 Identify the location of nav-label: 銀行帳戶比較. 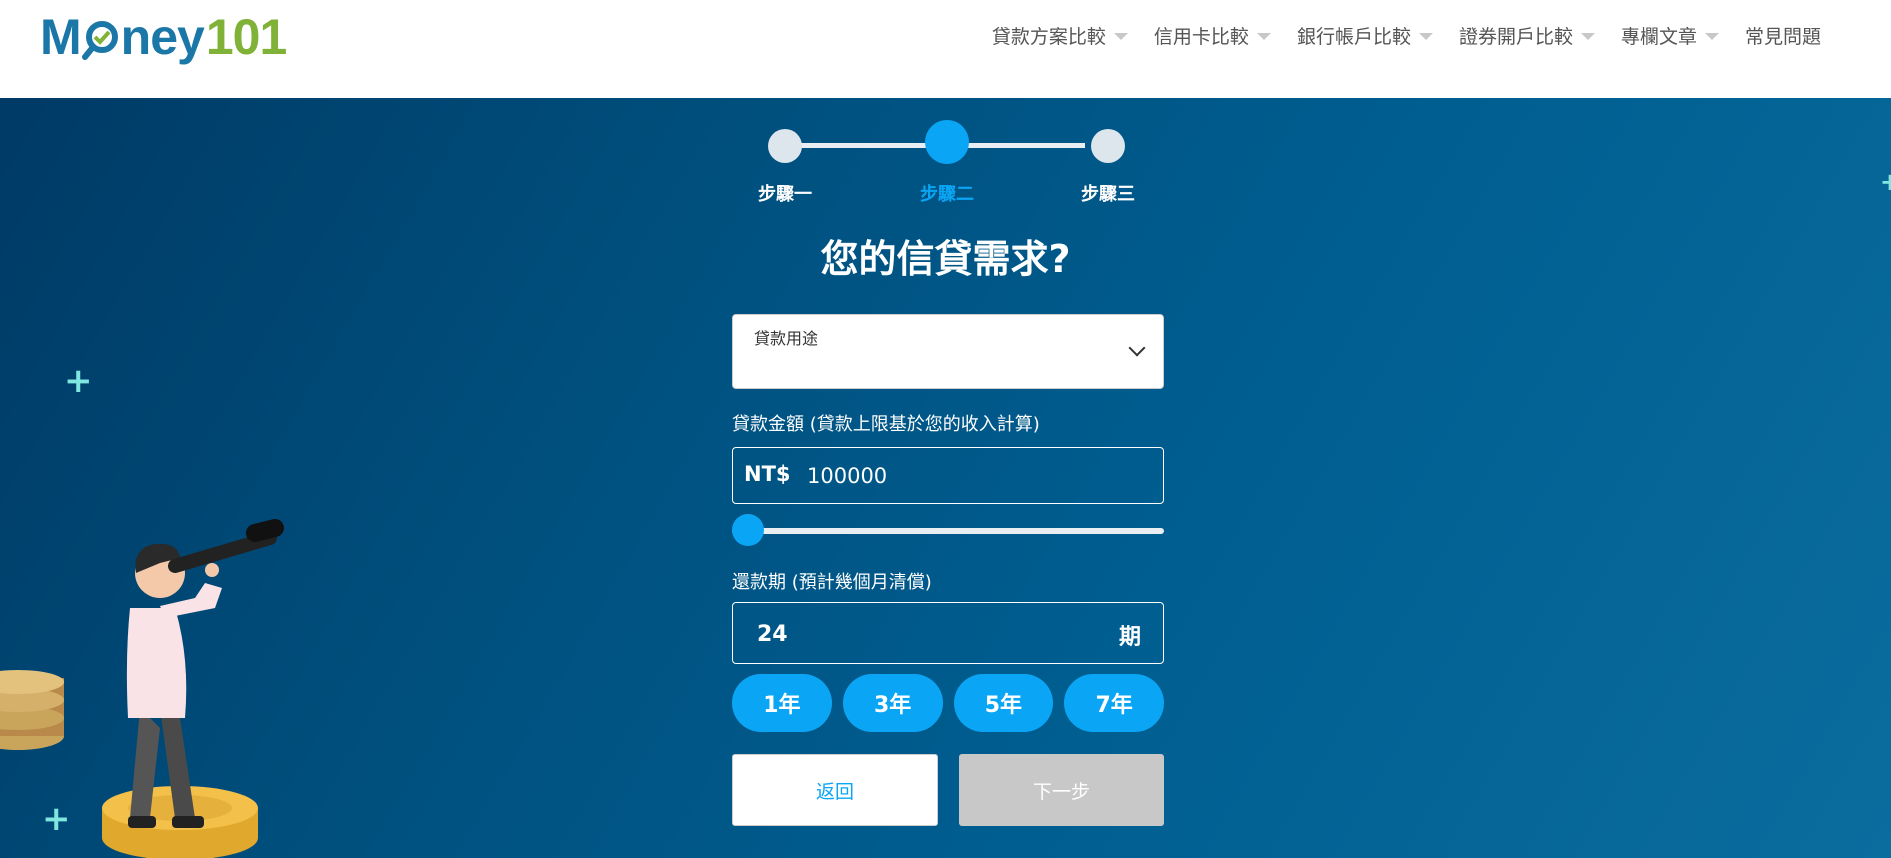
(1353, 37).